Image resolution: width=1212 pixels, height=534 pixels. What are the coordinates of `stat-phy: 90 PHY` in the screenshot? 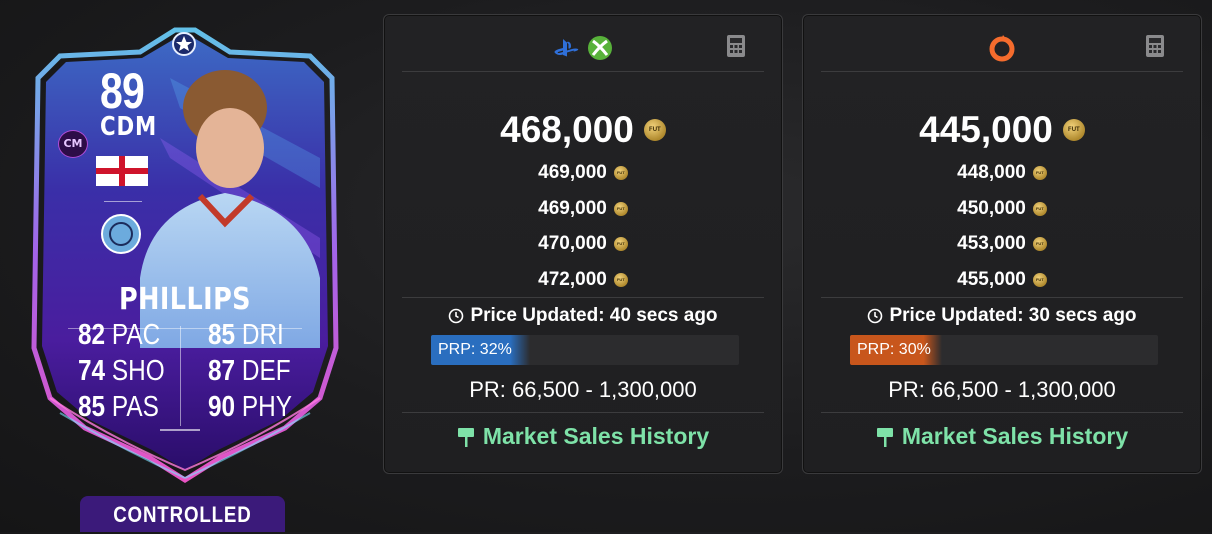 It's located at (250, 407).